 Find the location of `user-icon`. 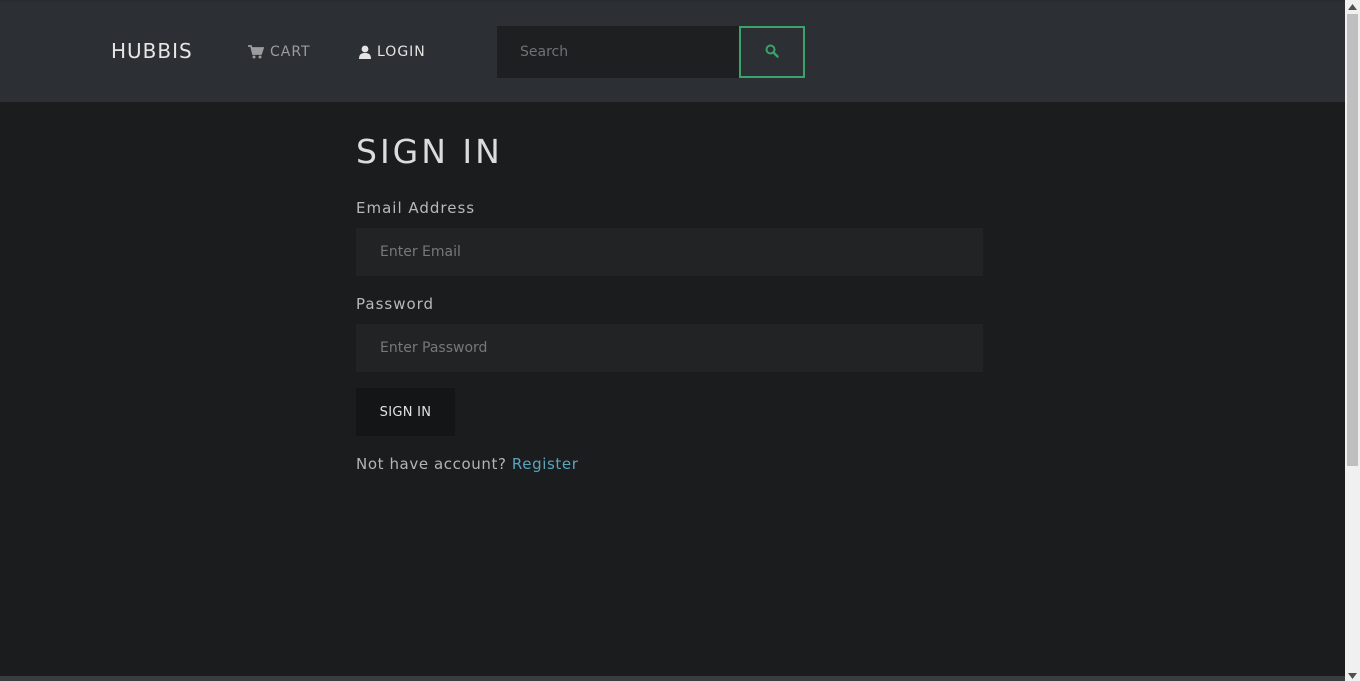

user-icon is located at coordinates (365, 52).